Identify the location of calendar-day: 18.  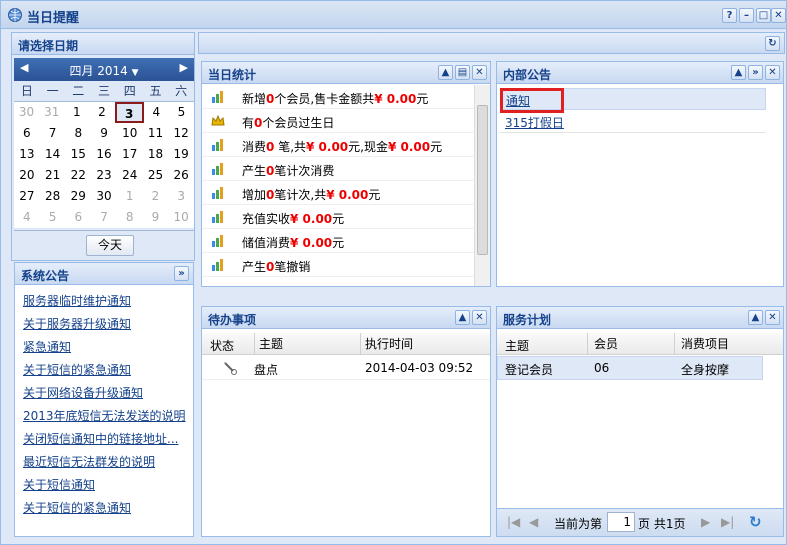
(156, 154).